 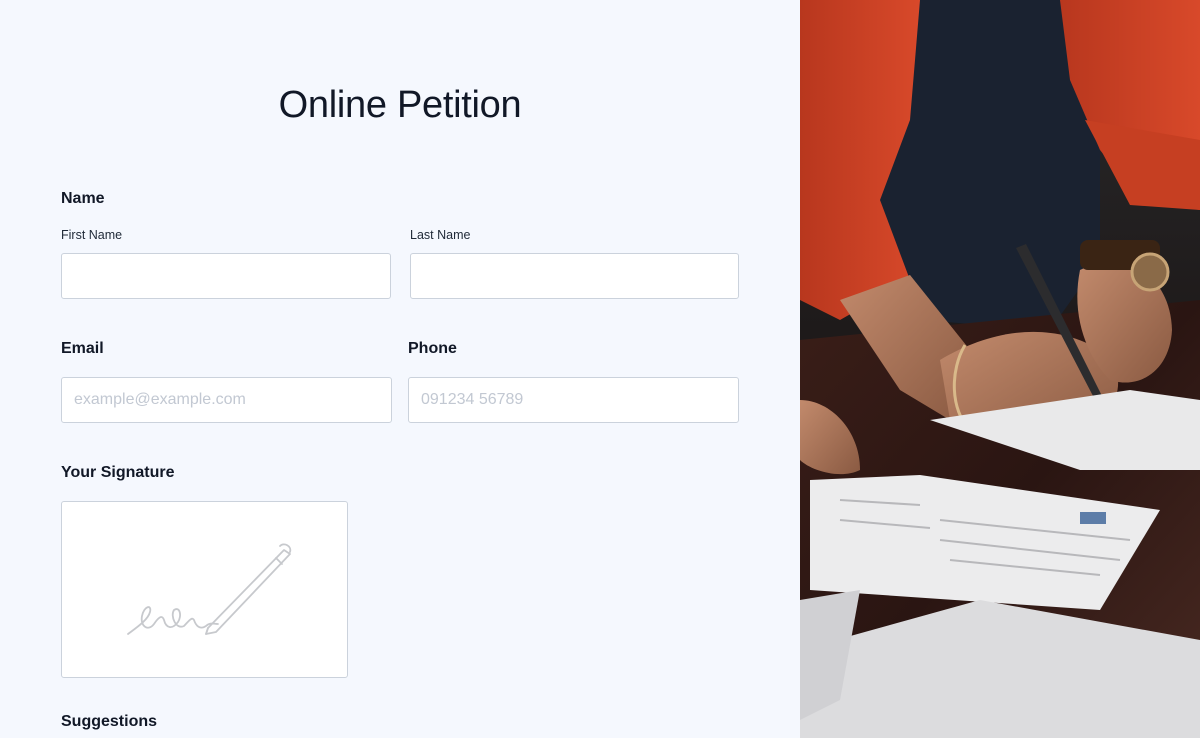 What do you see at coordinates (118, 472) in the screenshot?
I see `signature-label: Your Signature` at bounding box center [118, 472].